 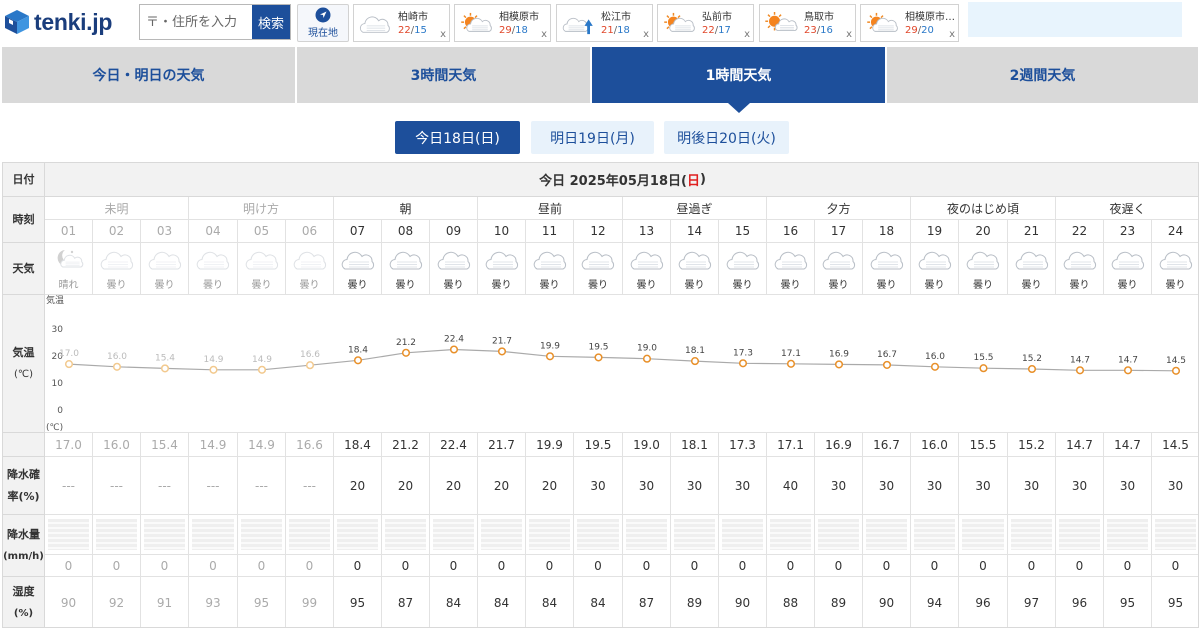 I want to click on humidity-cell: 95, so click(x=262, y=602).